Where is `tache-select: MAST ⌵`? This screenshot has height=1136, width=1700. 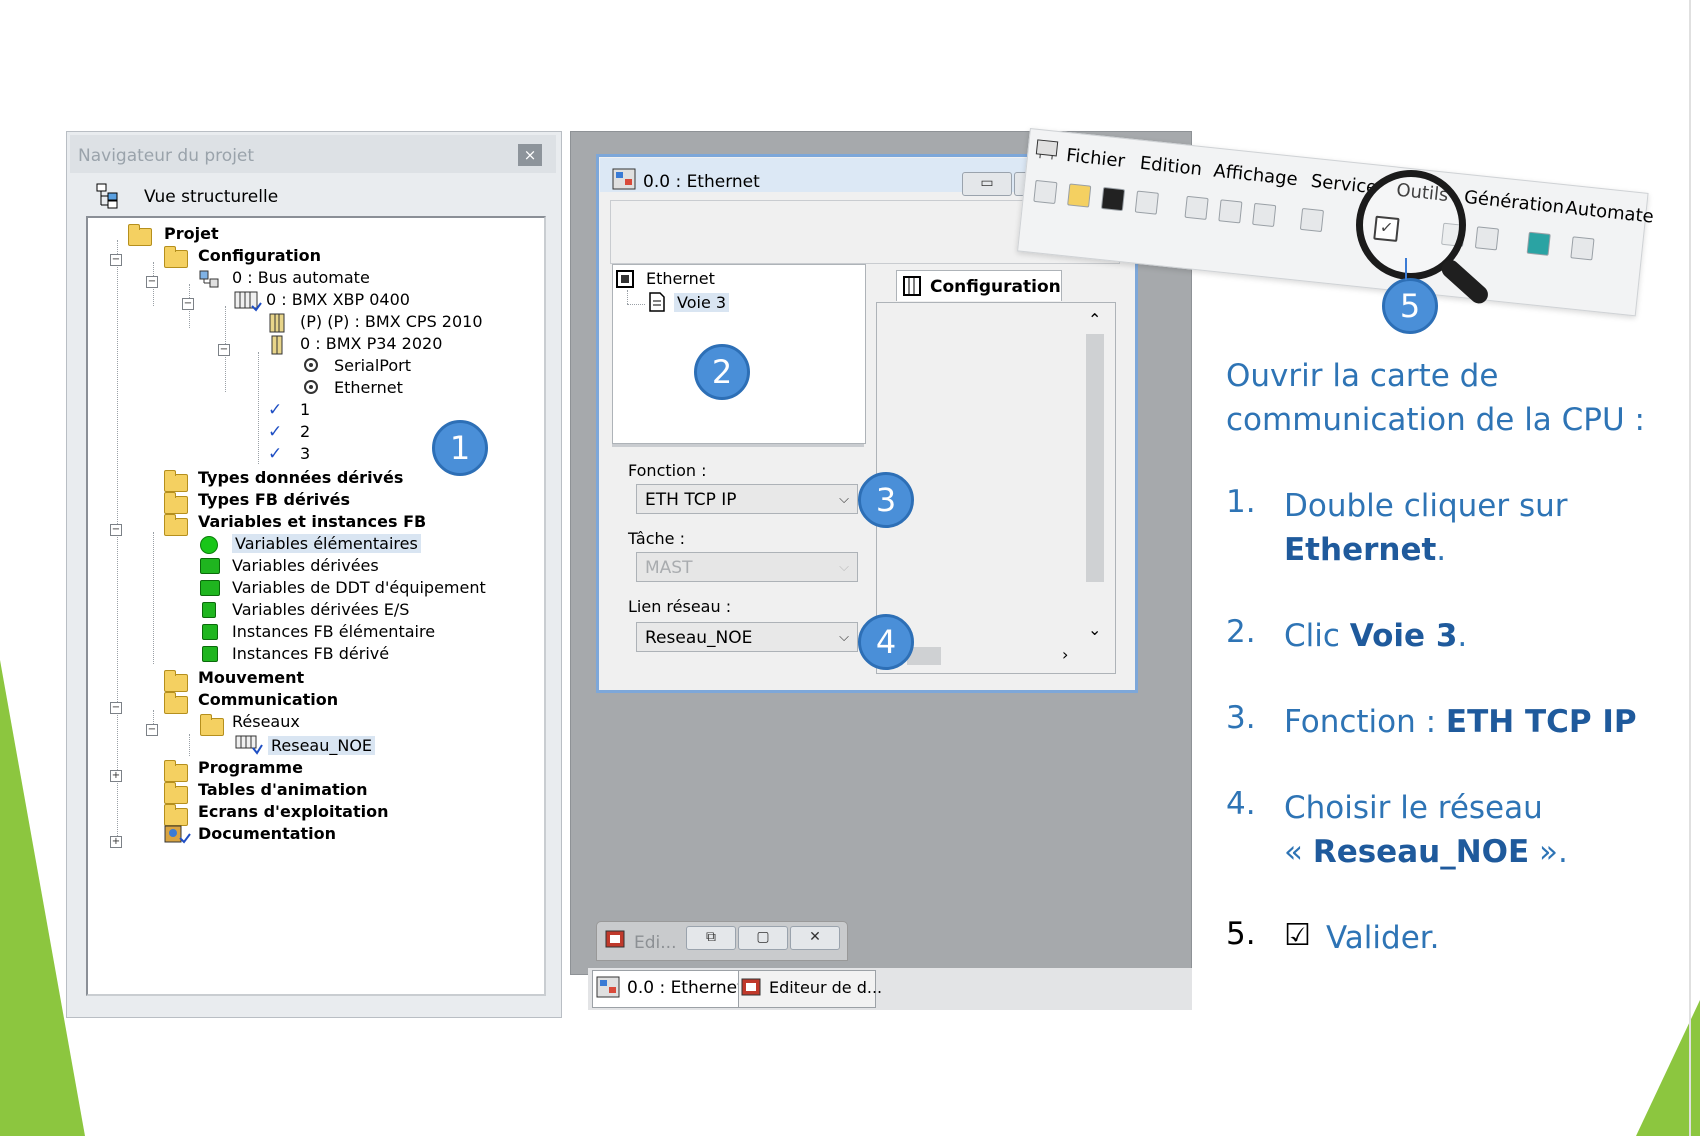 tache-select: MAST ⌵ is located at coordinates (747, 567).